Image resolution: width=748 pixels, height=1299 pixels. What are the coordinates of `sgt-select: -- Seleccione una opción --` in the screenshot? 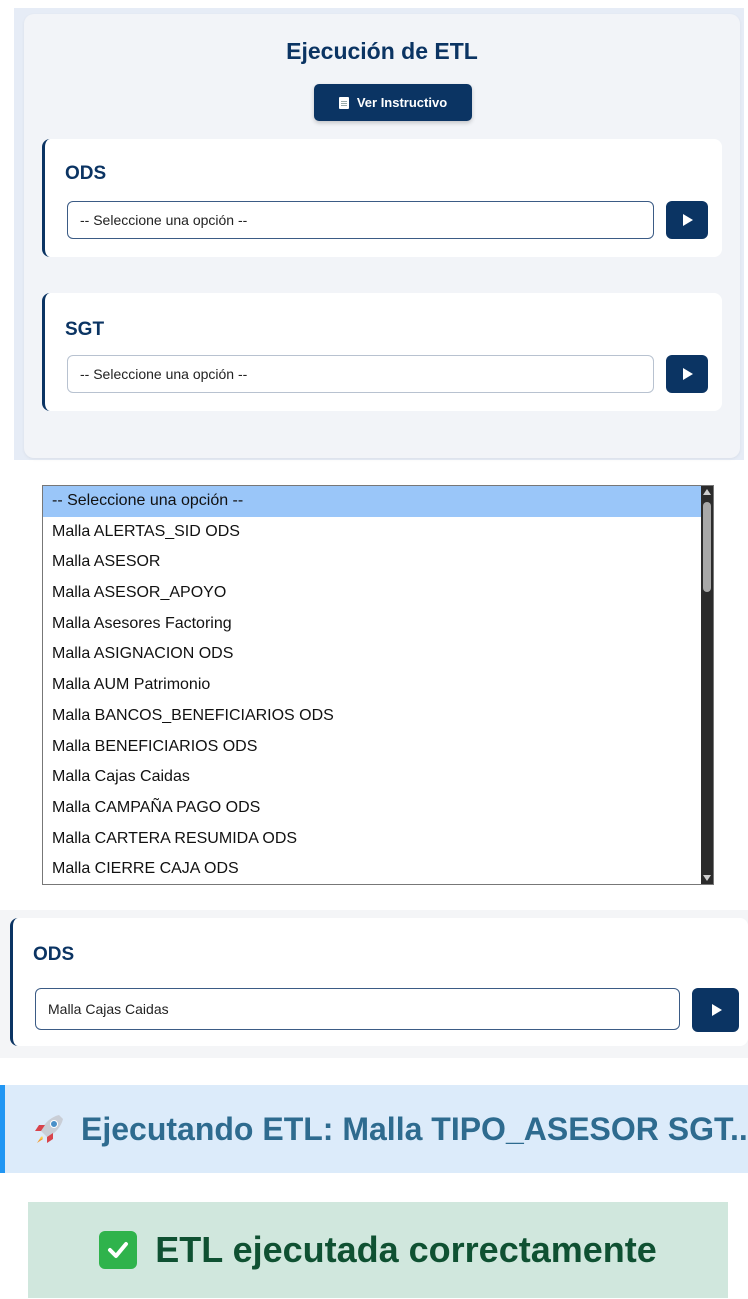 It's located at (360, 374).